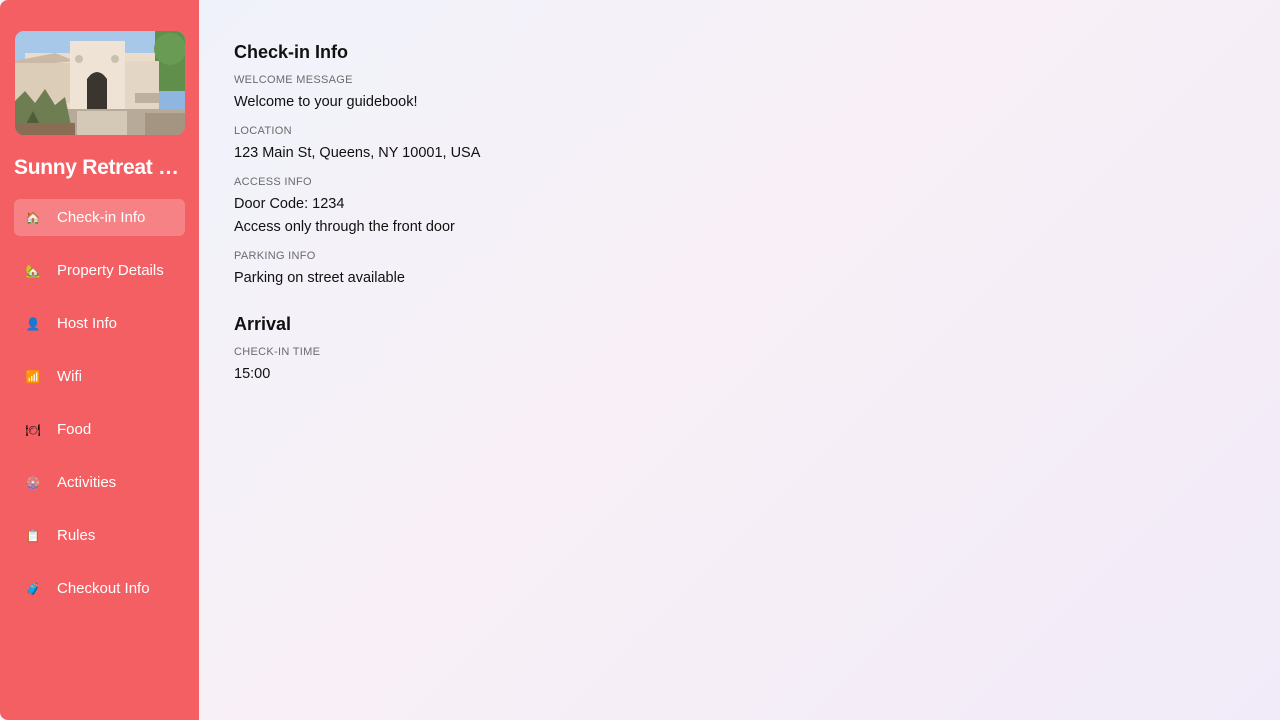 The width and height of the screenshot is (1280, 720). What do you see at coordinates (33, 270) in the screenshot?
I see `house-garden-icon: 🏡` at bounding box center [33, 270].